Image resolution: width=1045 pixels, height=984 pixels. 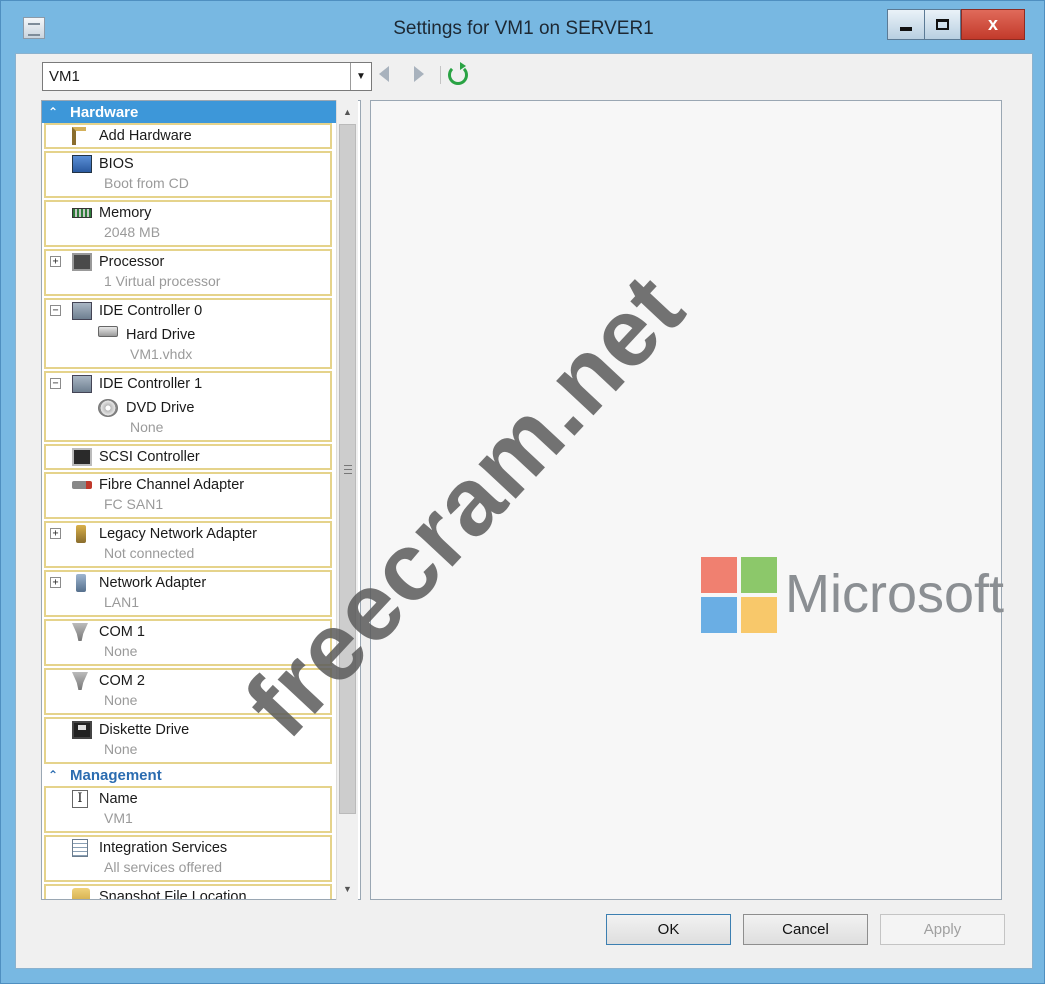 I want to click on tree-item-label: Diskette Drive, so click(x=144, y=730).